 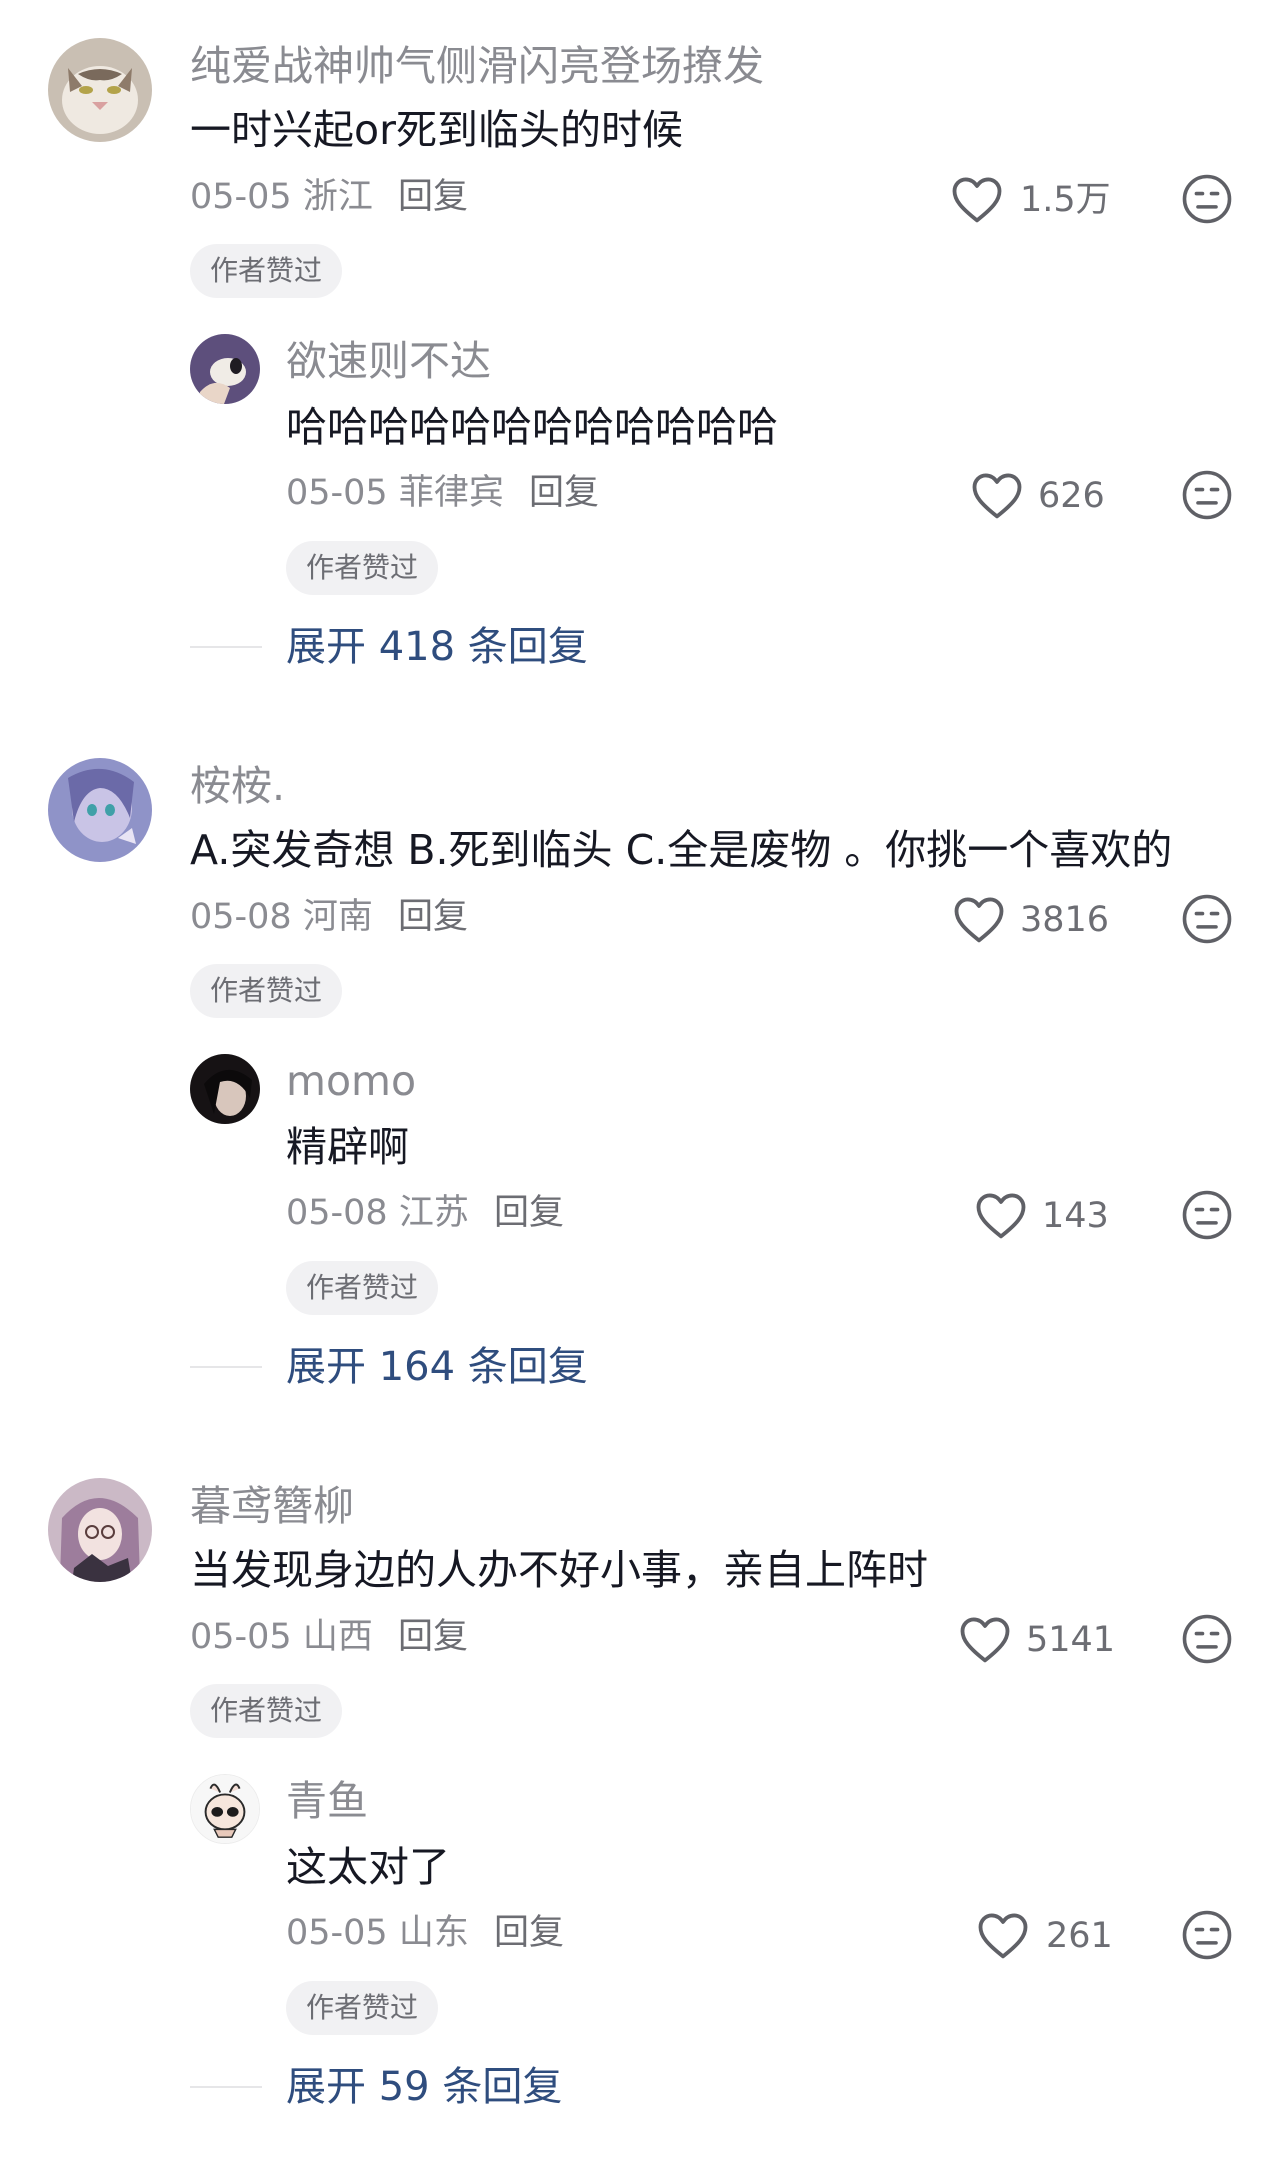 What do you see at coordinates (1065, 200) in the screenshot?
I see `like-count: 1.5万` at bounding box center [1065, 200].